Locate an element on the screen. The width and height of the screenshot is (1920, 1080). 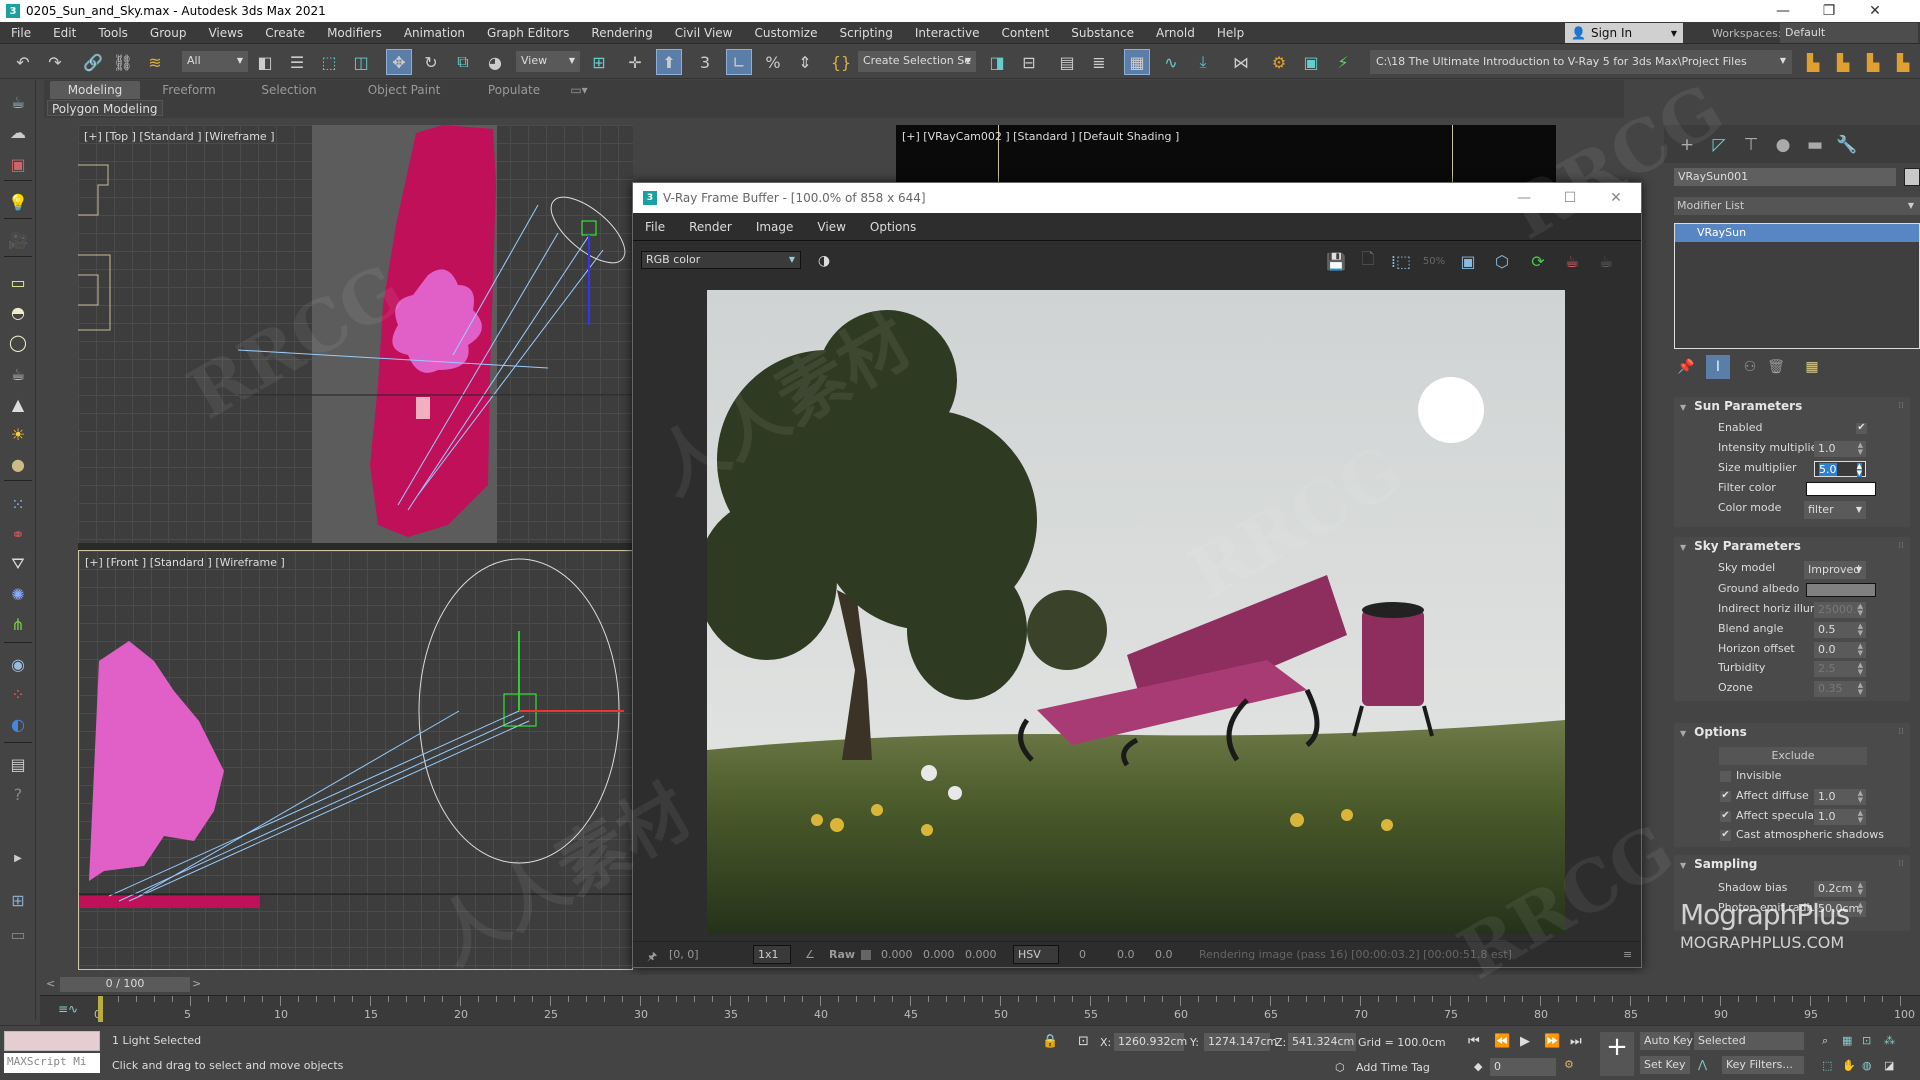
menu-interactive: Interactive is located at coordinates (947, 33).